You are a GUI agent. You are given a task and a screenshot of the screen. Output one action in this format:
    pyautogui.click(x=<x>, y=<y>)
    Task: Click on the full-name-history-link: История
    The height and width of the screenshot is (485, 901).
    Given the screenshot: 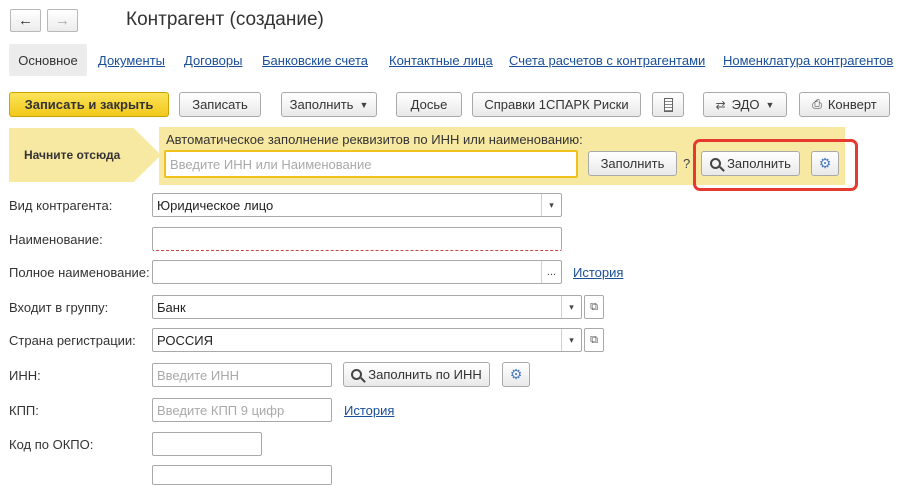 What is the action you would take?
    pyautogui.click(x=598, y=272)
    